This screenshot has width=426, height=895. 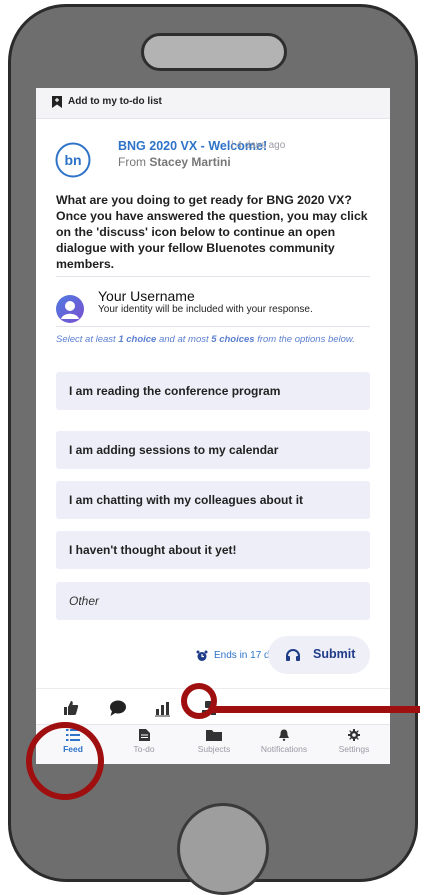 What do you see at coordinates (144, 735) in the screenshot?
I see `document-icon` at bounding box center [144, 735].